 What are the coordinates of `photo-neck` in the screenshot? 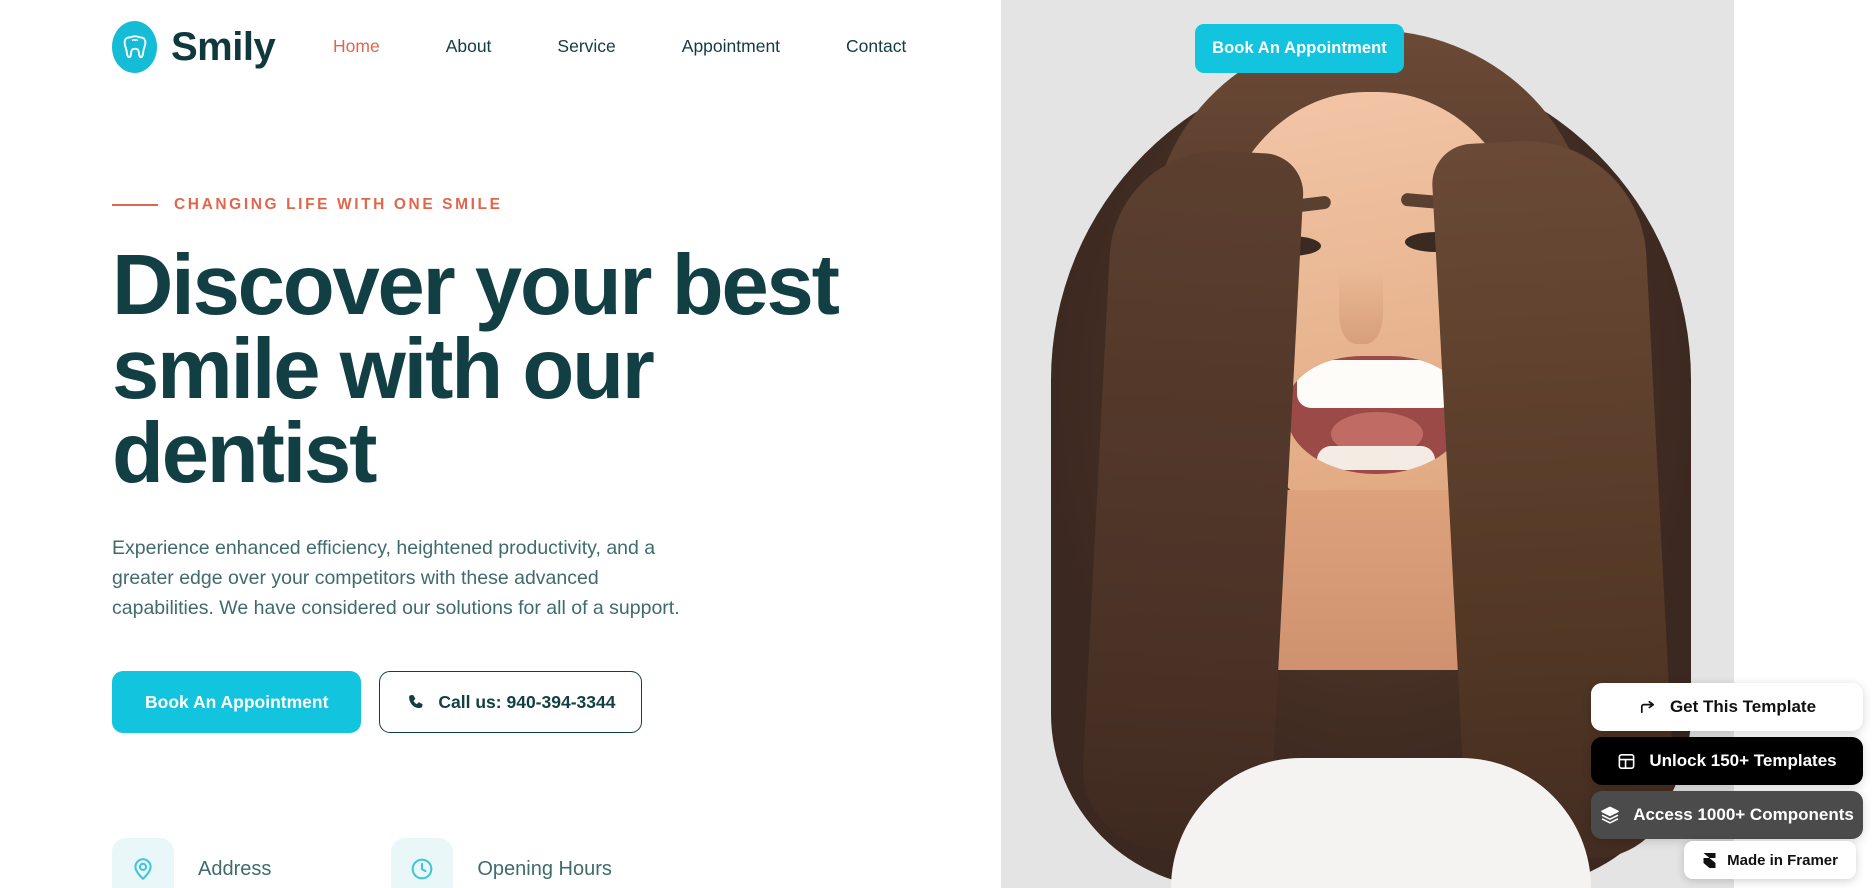 It's located at (1372, 580).